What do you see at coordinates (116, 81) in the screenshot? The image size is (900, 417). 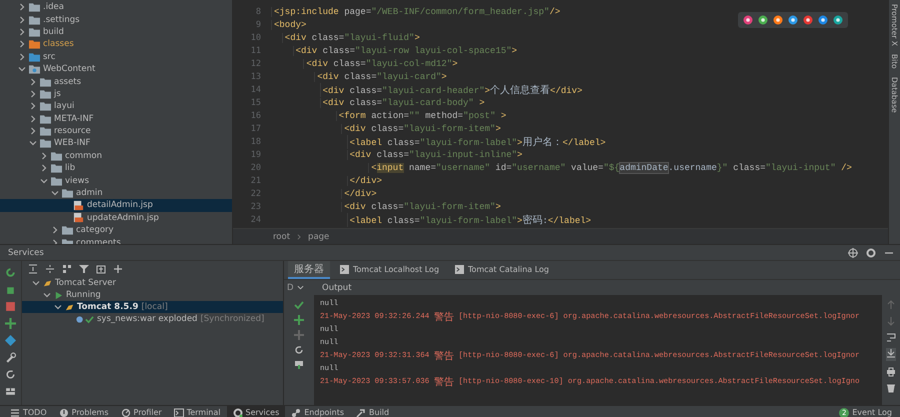 I see `tree-row: assets` at bounding box center [116, 81].